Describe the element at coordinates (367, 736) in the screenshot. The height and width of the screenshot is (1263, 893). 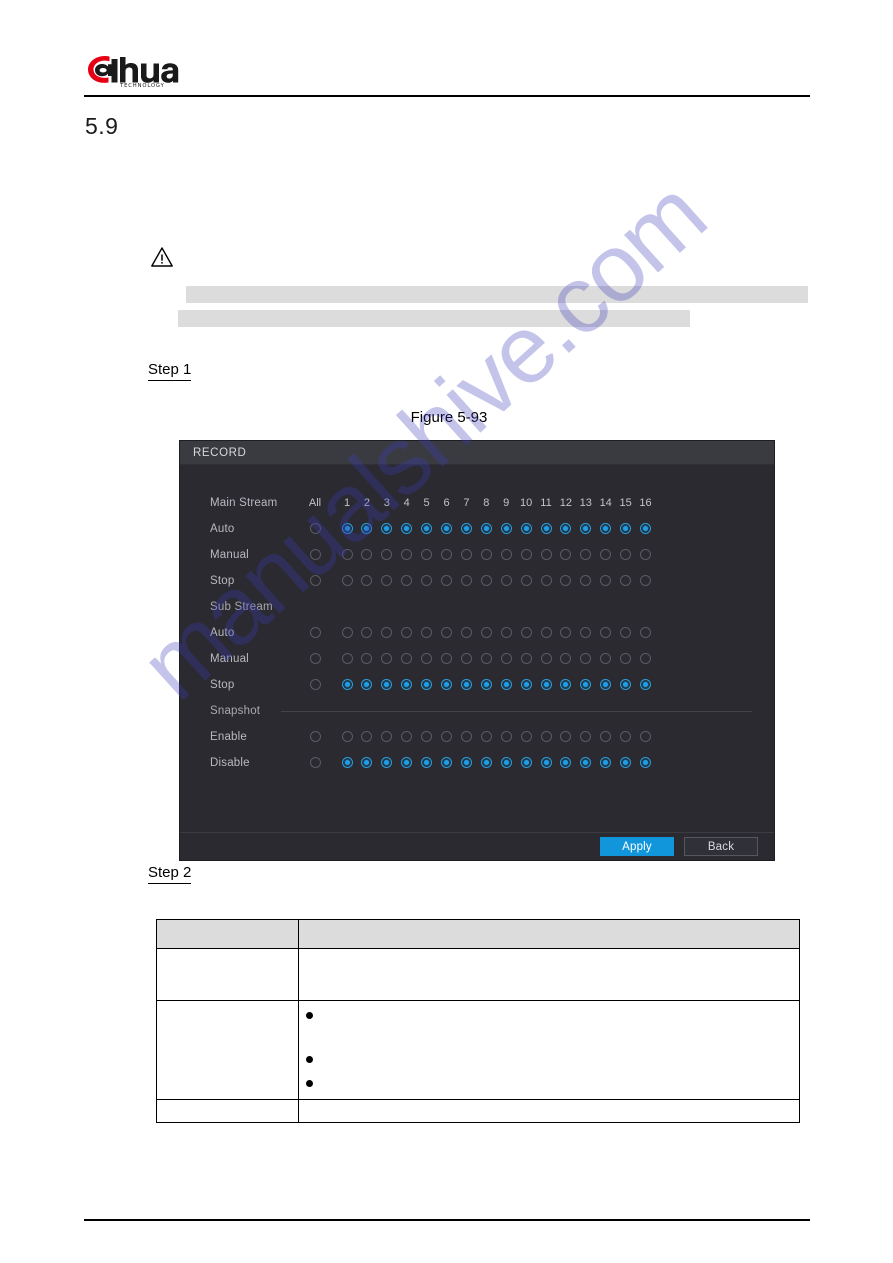
I see `radio-snapshot-enable-ch2` at that location.